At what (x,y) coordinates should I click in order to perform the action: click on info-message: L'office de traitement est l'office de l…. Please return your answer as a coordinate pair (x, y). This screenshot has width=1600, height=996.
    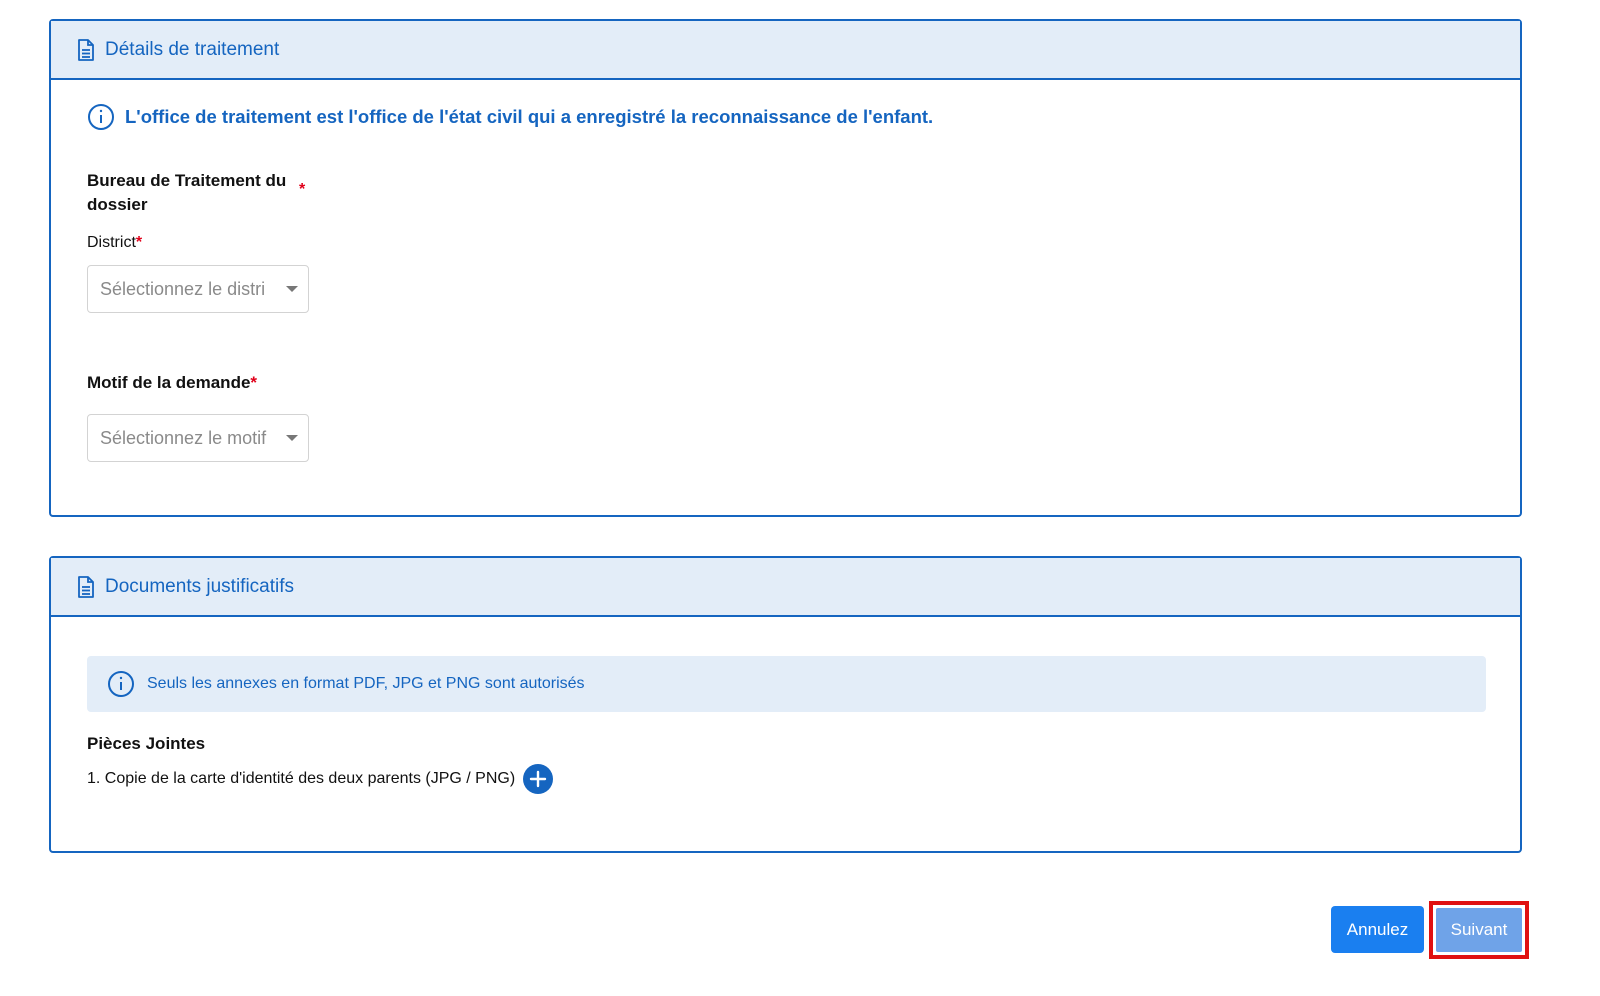
    Looking at the image, I should click on (510, 117).